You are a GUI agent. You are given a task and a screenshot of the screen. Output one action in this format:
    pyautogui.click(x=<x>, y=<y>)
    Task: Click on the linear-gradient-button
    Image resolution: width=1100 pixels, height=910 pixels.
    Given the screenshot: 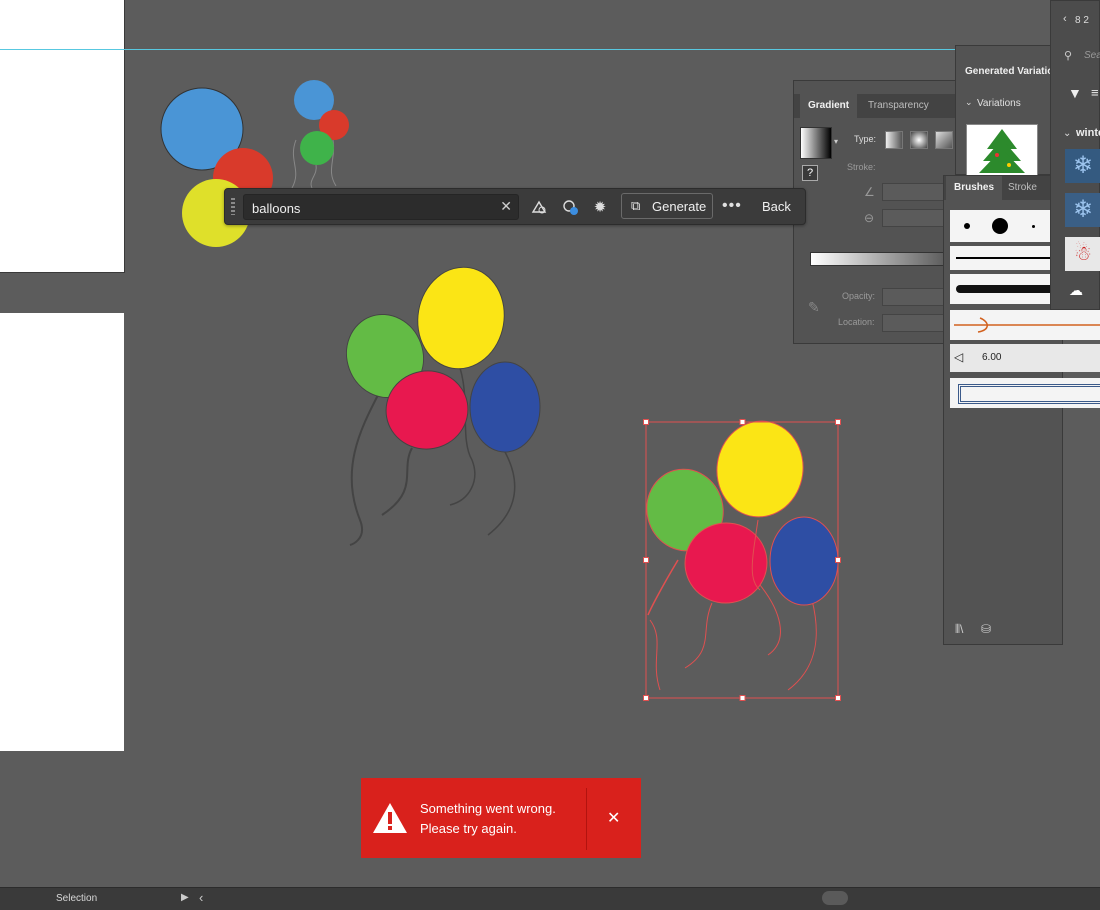 What is the action you would take?
    pyautogui.click(x=894, y=140)
    